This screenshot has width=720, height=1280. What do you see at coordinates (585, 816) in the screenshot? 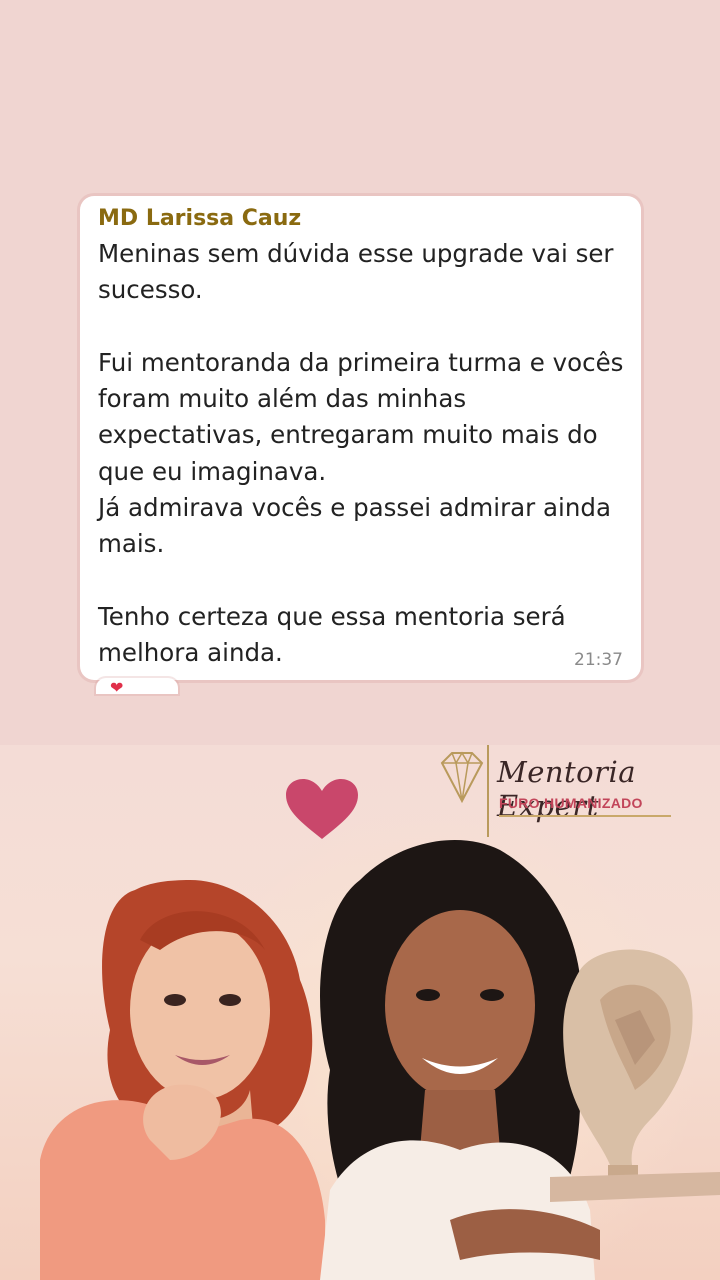
I see `logo-underline` at bounding box center [585, 816].